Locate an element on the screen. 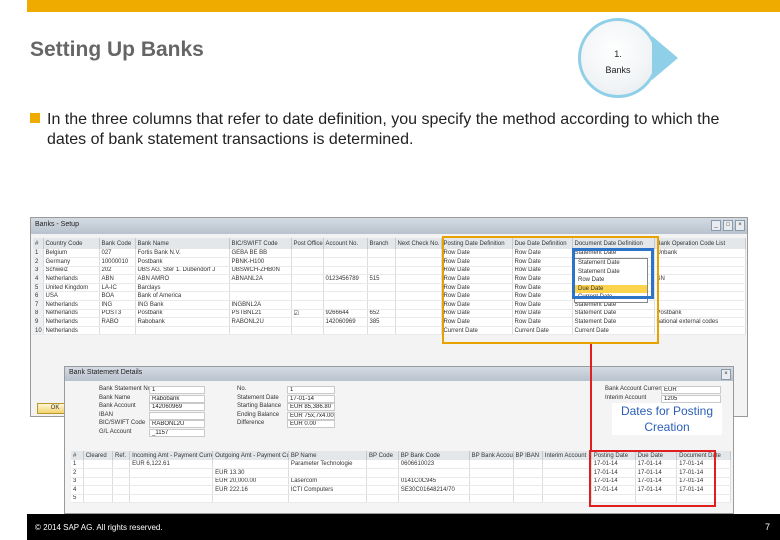  column-header: Bank Code is located at coordinates (117, 243).